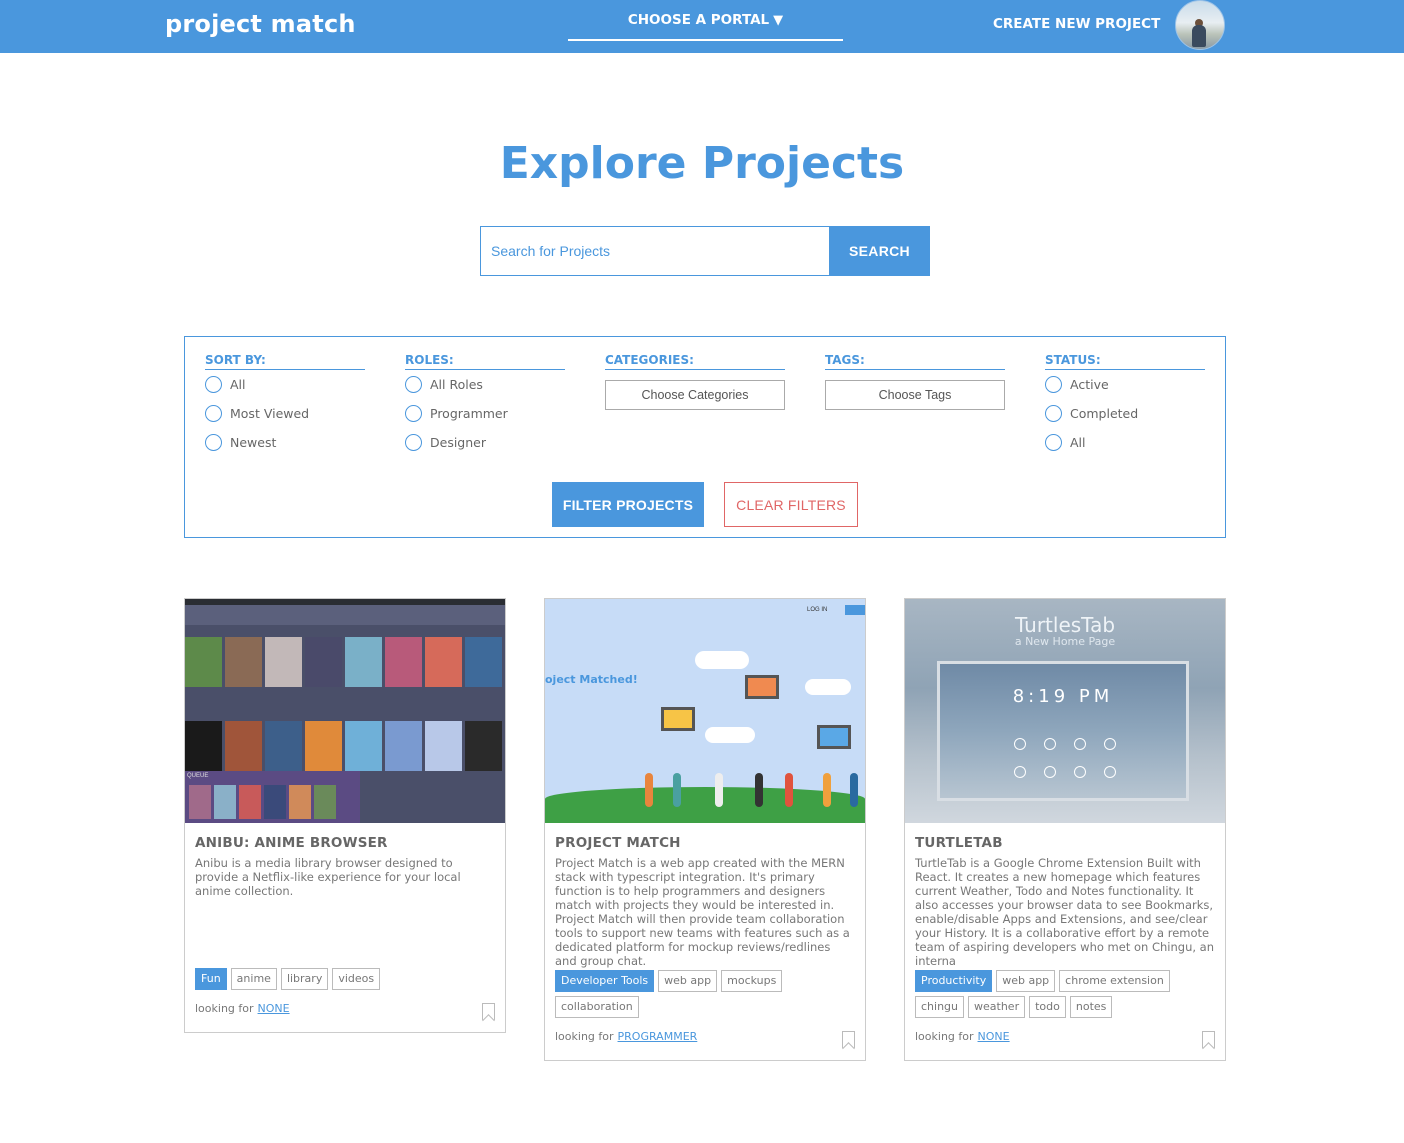 The width and height of the screenshot is (1404, 1143). I want to click on option-label: Newest, so click(253, 442).